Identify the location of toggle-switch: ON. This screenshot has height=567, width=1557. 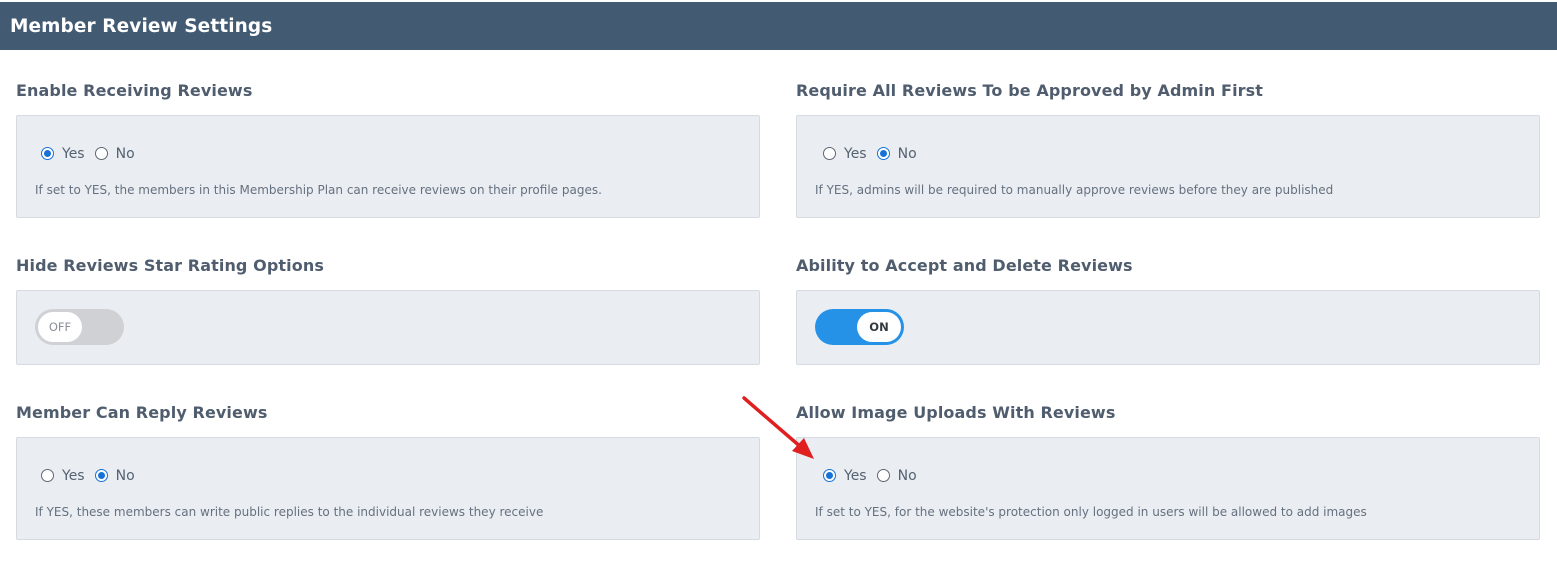
(859, 327).